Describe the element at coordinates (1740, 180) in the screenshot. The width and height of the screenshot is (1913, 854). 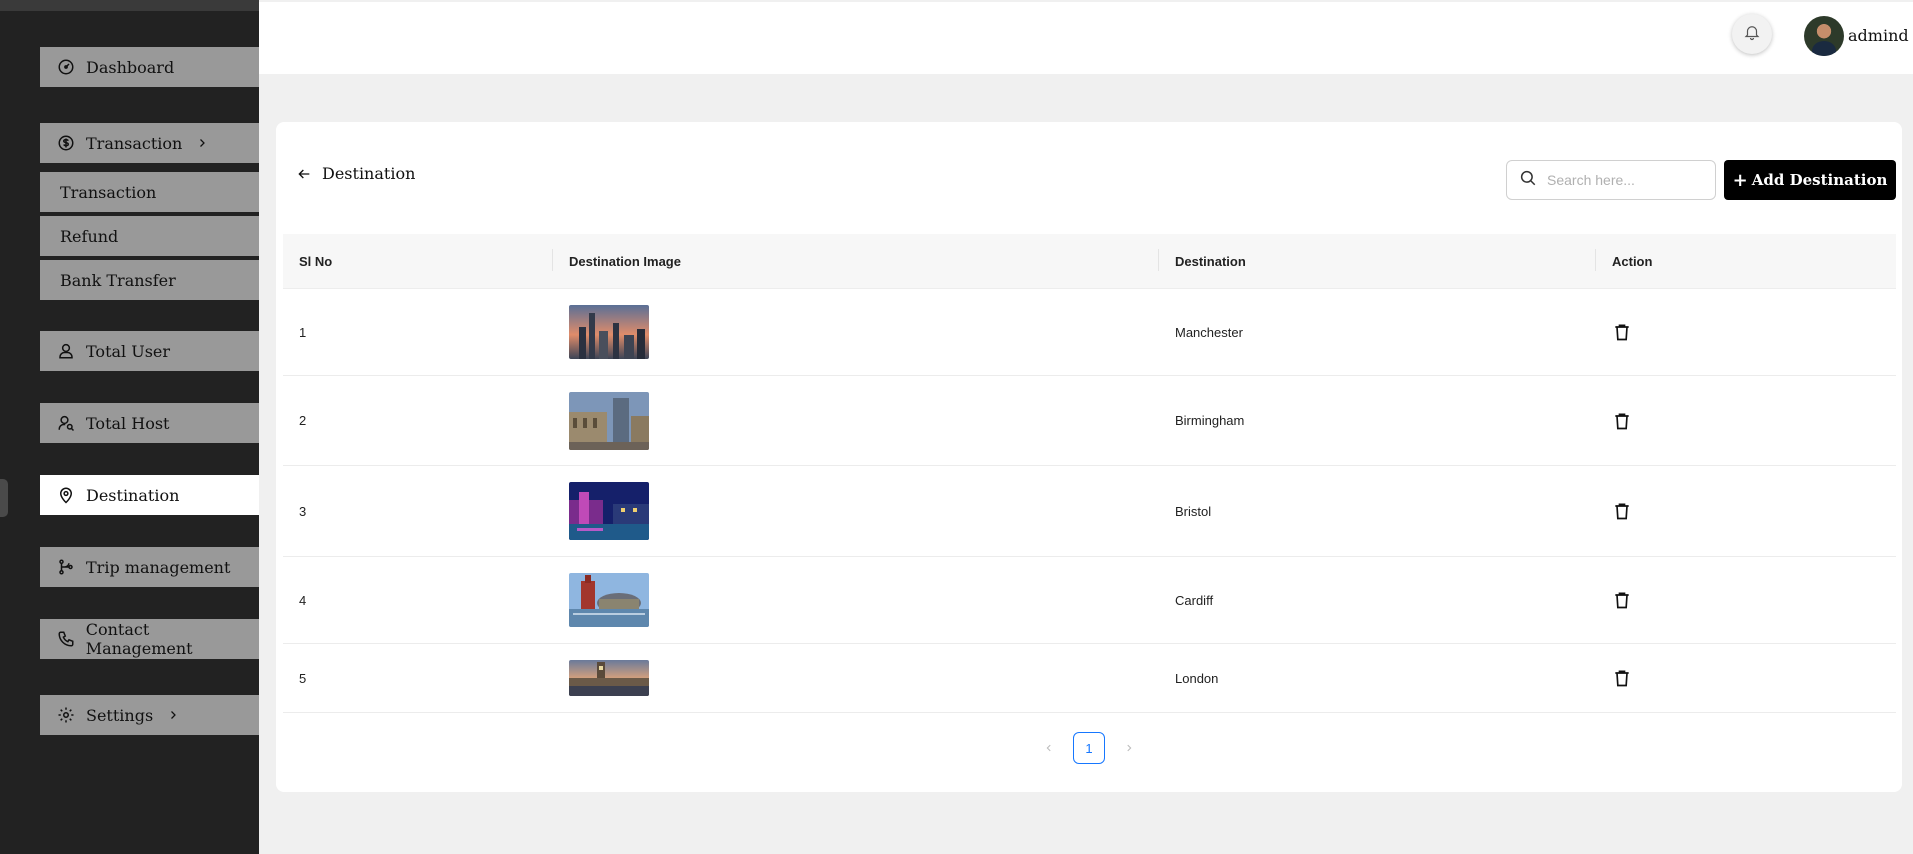
I see `plus-icon: +` at that location.